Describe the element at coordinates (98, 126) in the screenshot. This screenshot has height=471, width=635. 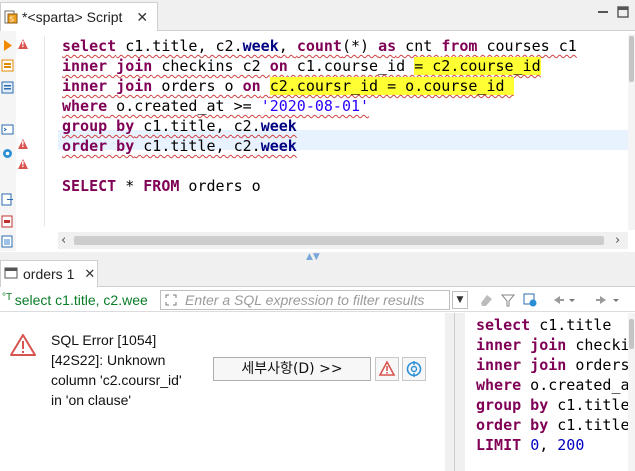
I see `editor-token: group by` at that location.